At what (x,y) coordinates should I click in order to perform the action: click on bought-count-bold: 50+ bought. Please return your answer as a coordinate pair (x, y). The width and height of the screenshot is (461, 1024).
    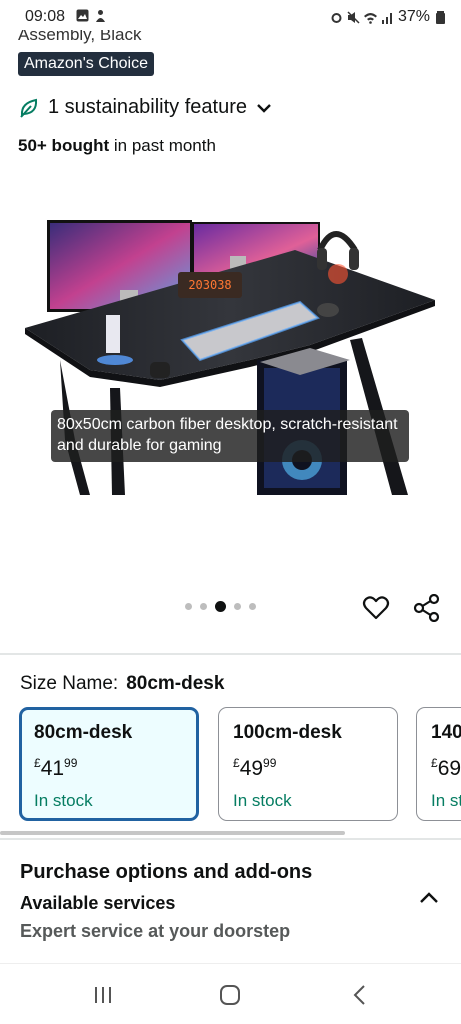
    Looking at the image, I should click on (64, 145).